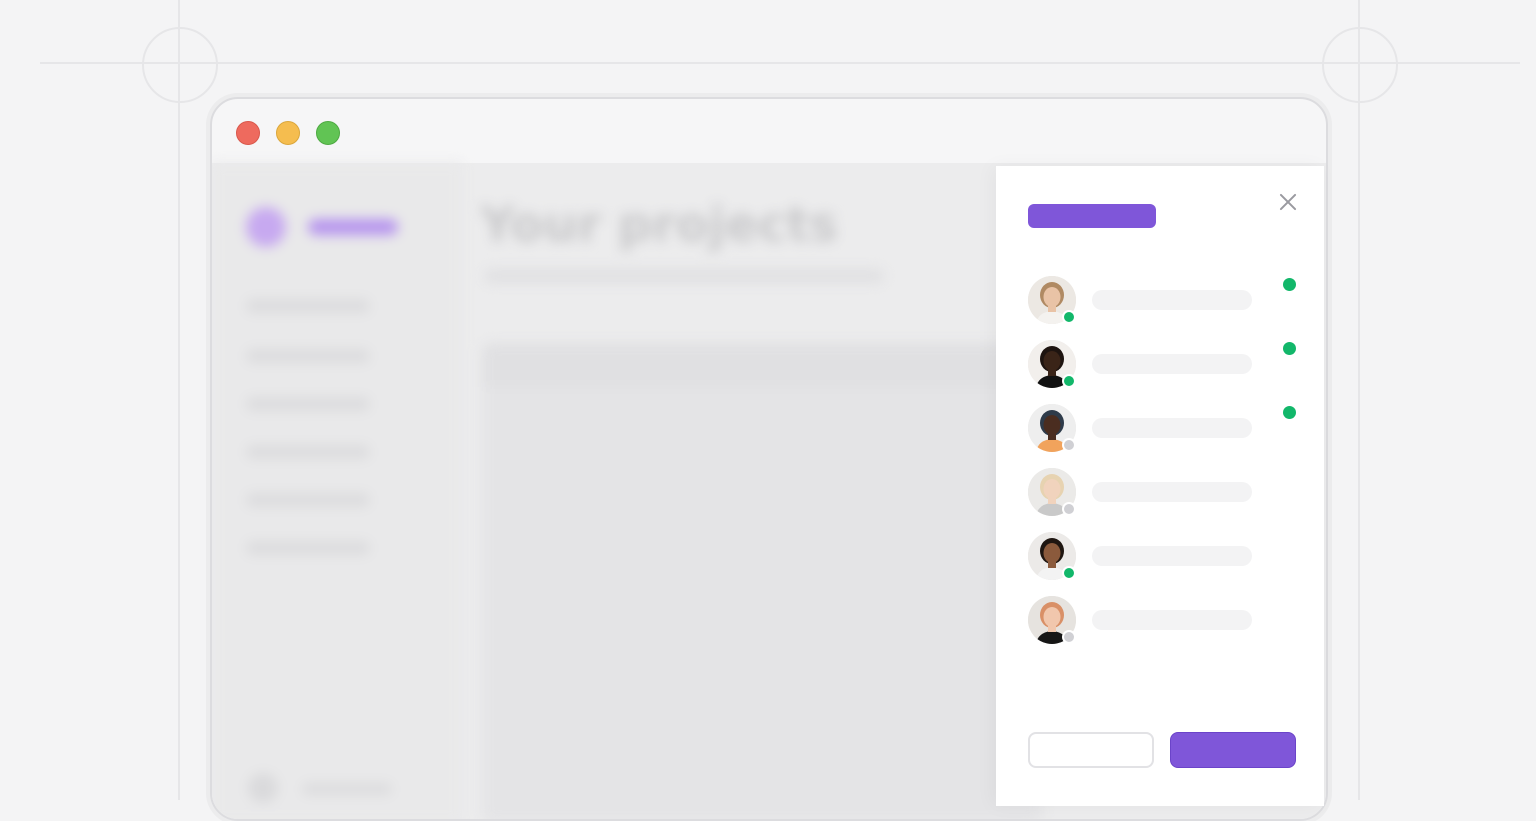 The image size is (1536, 821). What do you see at coordinates (337, 491) in the screenshot?
I see `sidebar` at bounding box center [337, 491].